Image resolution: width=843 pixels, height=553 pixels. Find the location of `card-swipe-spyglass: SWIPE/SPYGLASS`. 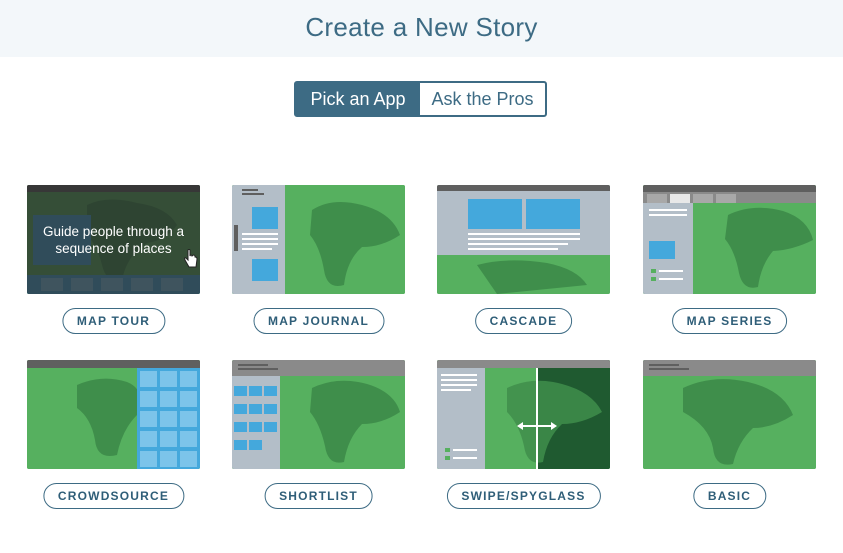

card-swipe-spyglass: SWIPE/SPYGLASS is located at coordinates (523, 434).